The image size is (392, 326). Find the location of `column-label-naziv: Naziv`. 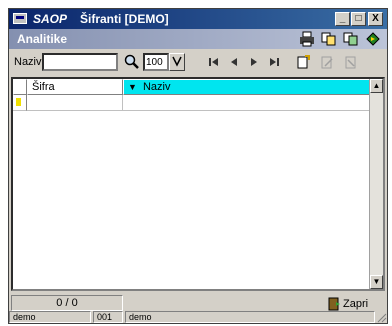

column-label-naziv: Naziv is located at coordinates (156, 87).